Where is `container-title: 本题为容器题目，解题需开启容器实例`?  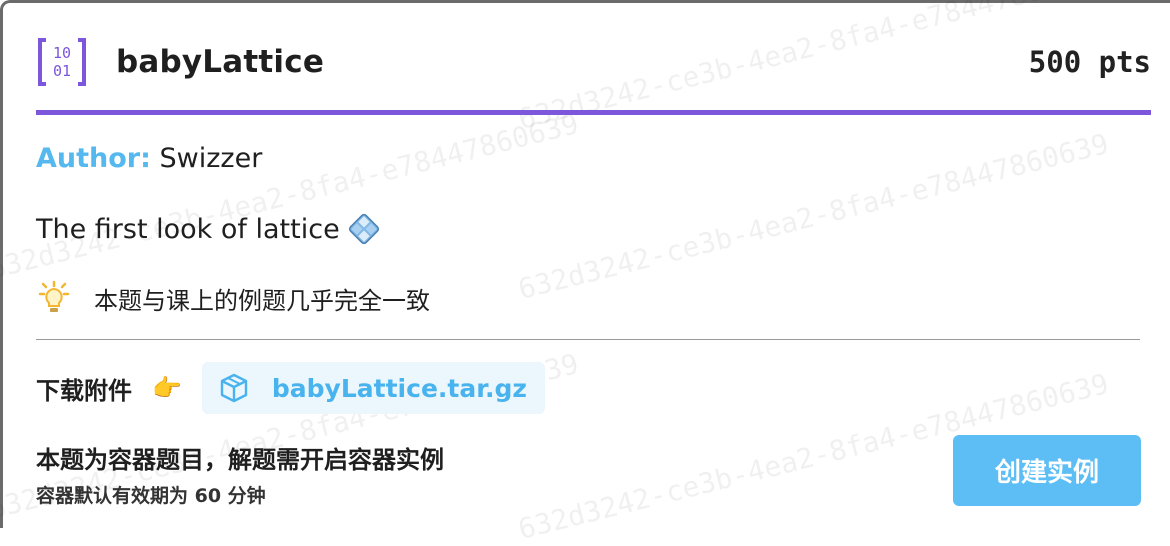
container-title: 本题为容器题目，解题需开启容器实例 is located at coordinates (240, 460).